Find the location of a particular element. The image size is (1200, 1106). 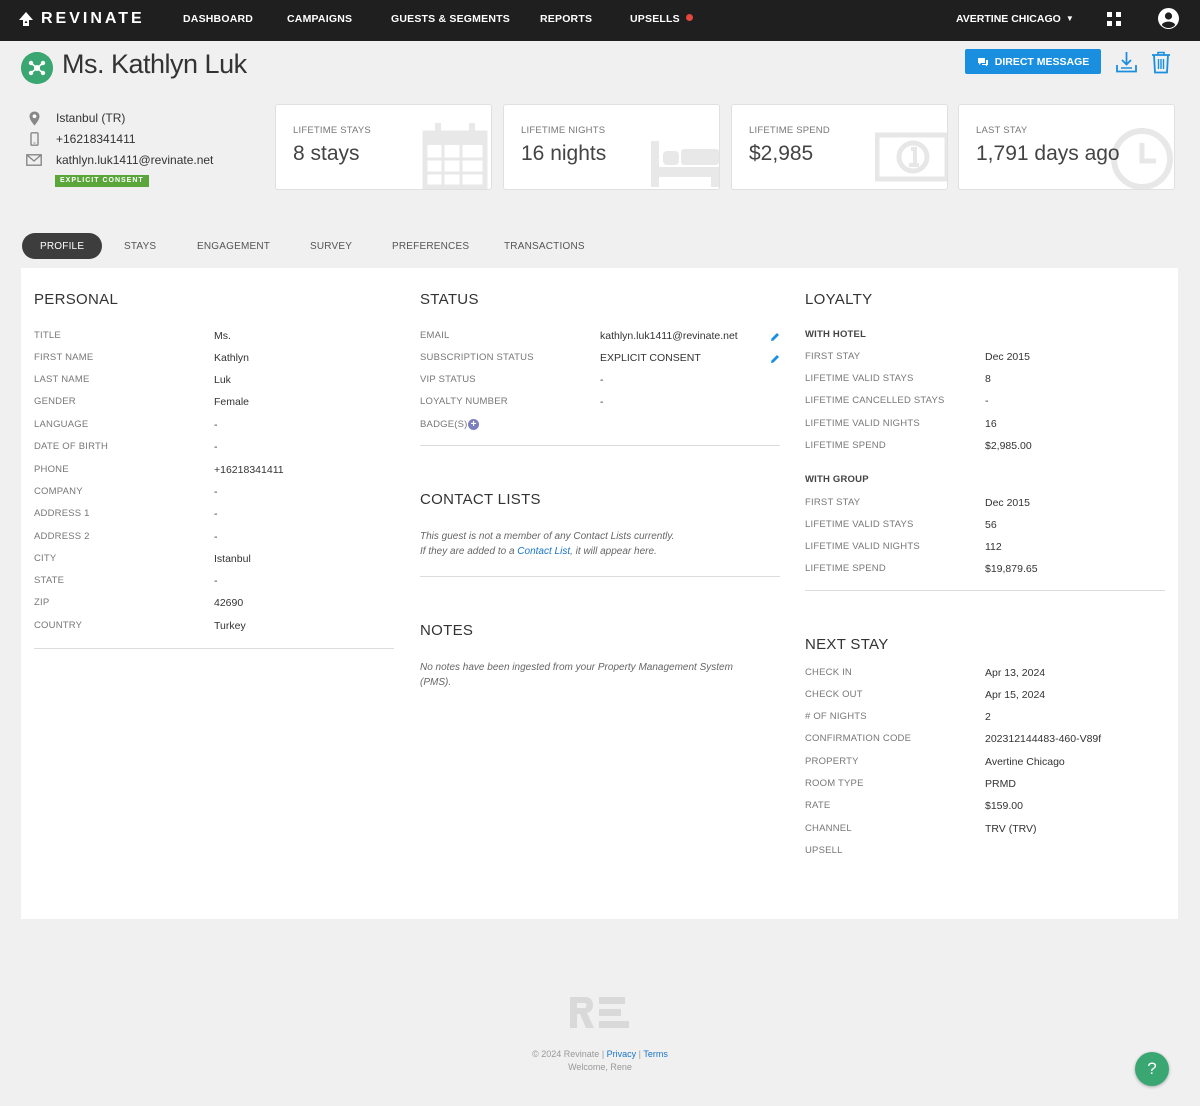

loyalty-with-hotel-heading: WITH HOTEL is located at coordinates (836, 334).